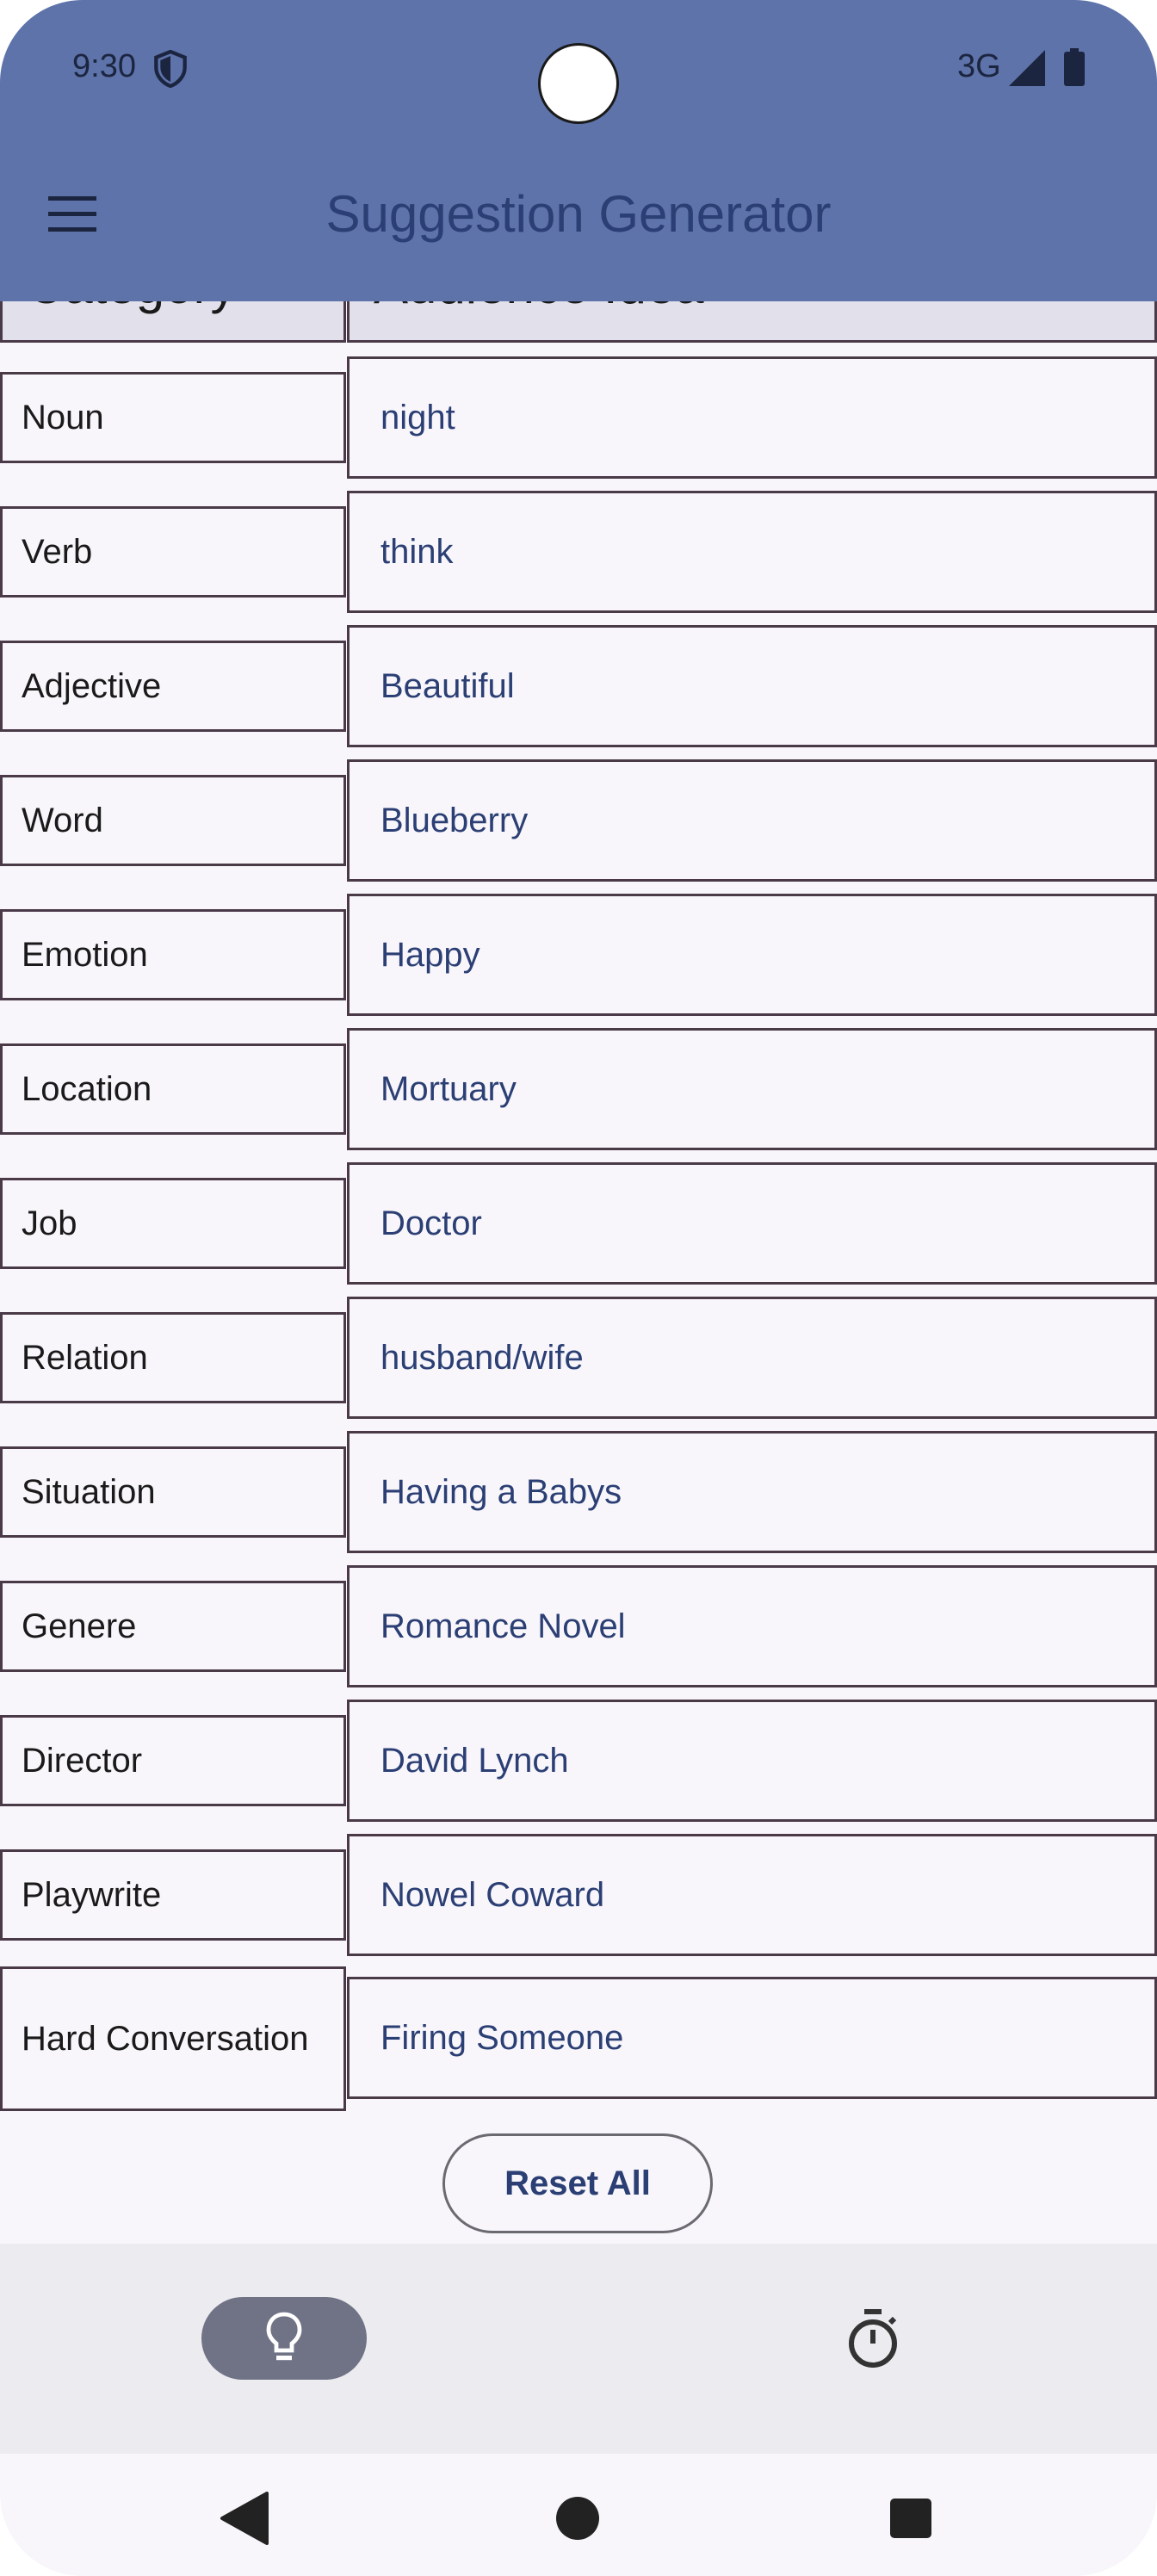 This screenshot has height=2576, width=1157. I want to click on timer-icon, so click(873, 2339).